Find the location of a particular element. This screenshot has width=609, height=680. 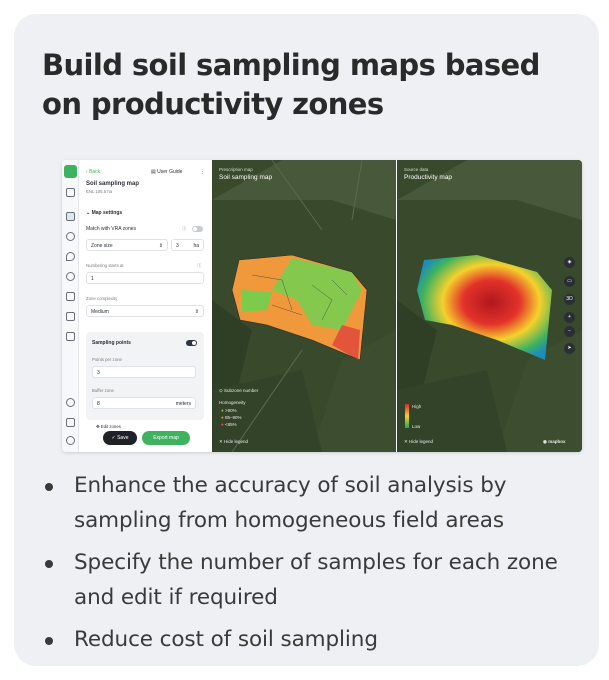

tractor-icon is located at coordinates (70, 336).